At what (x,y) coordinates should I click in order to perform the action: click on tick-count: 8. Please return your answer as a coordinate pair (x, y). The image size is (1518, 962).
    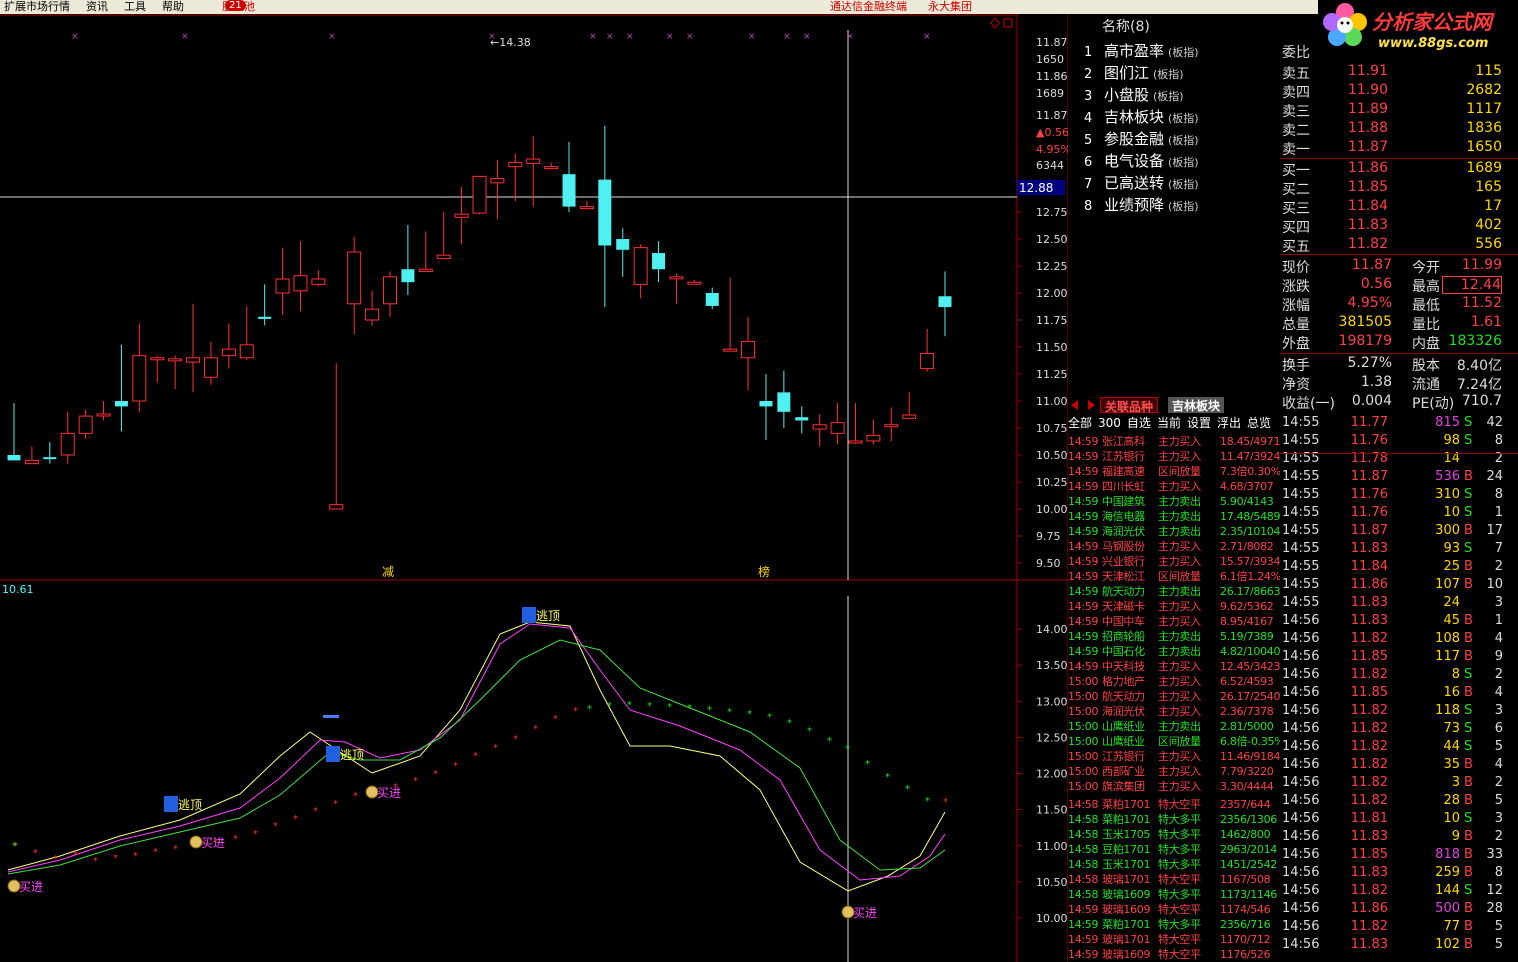
    Looking at the image, I should click on (1498, 872).